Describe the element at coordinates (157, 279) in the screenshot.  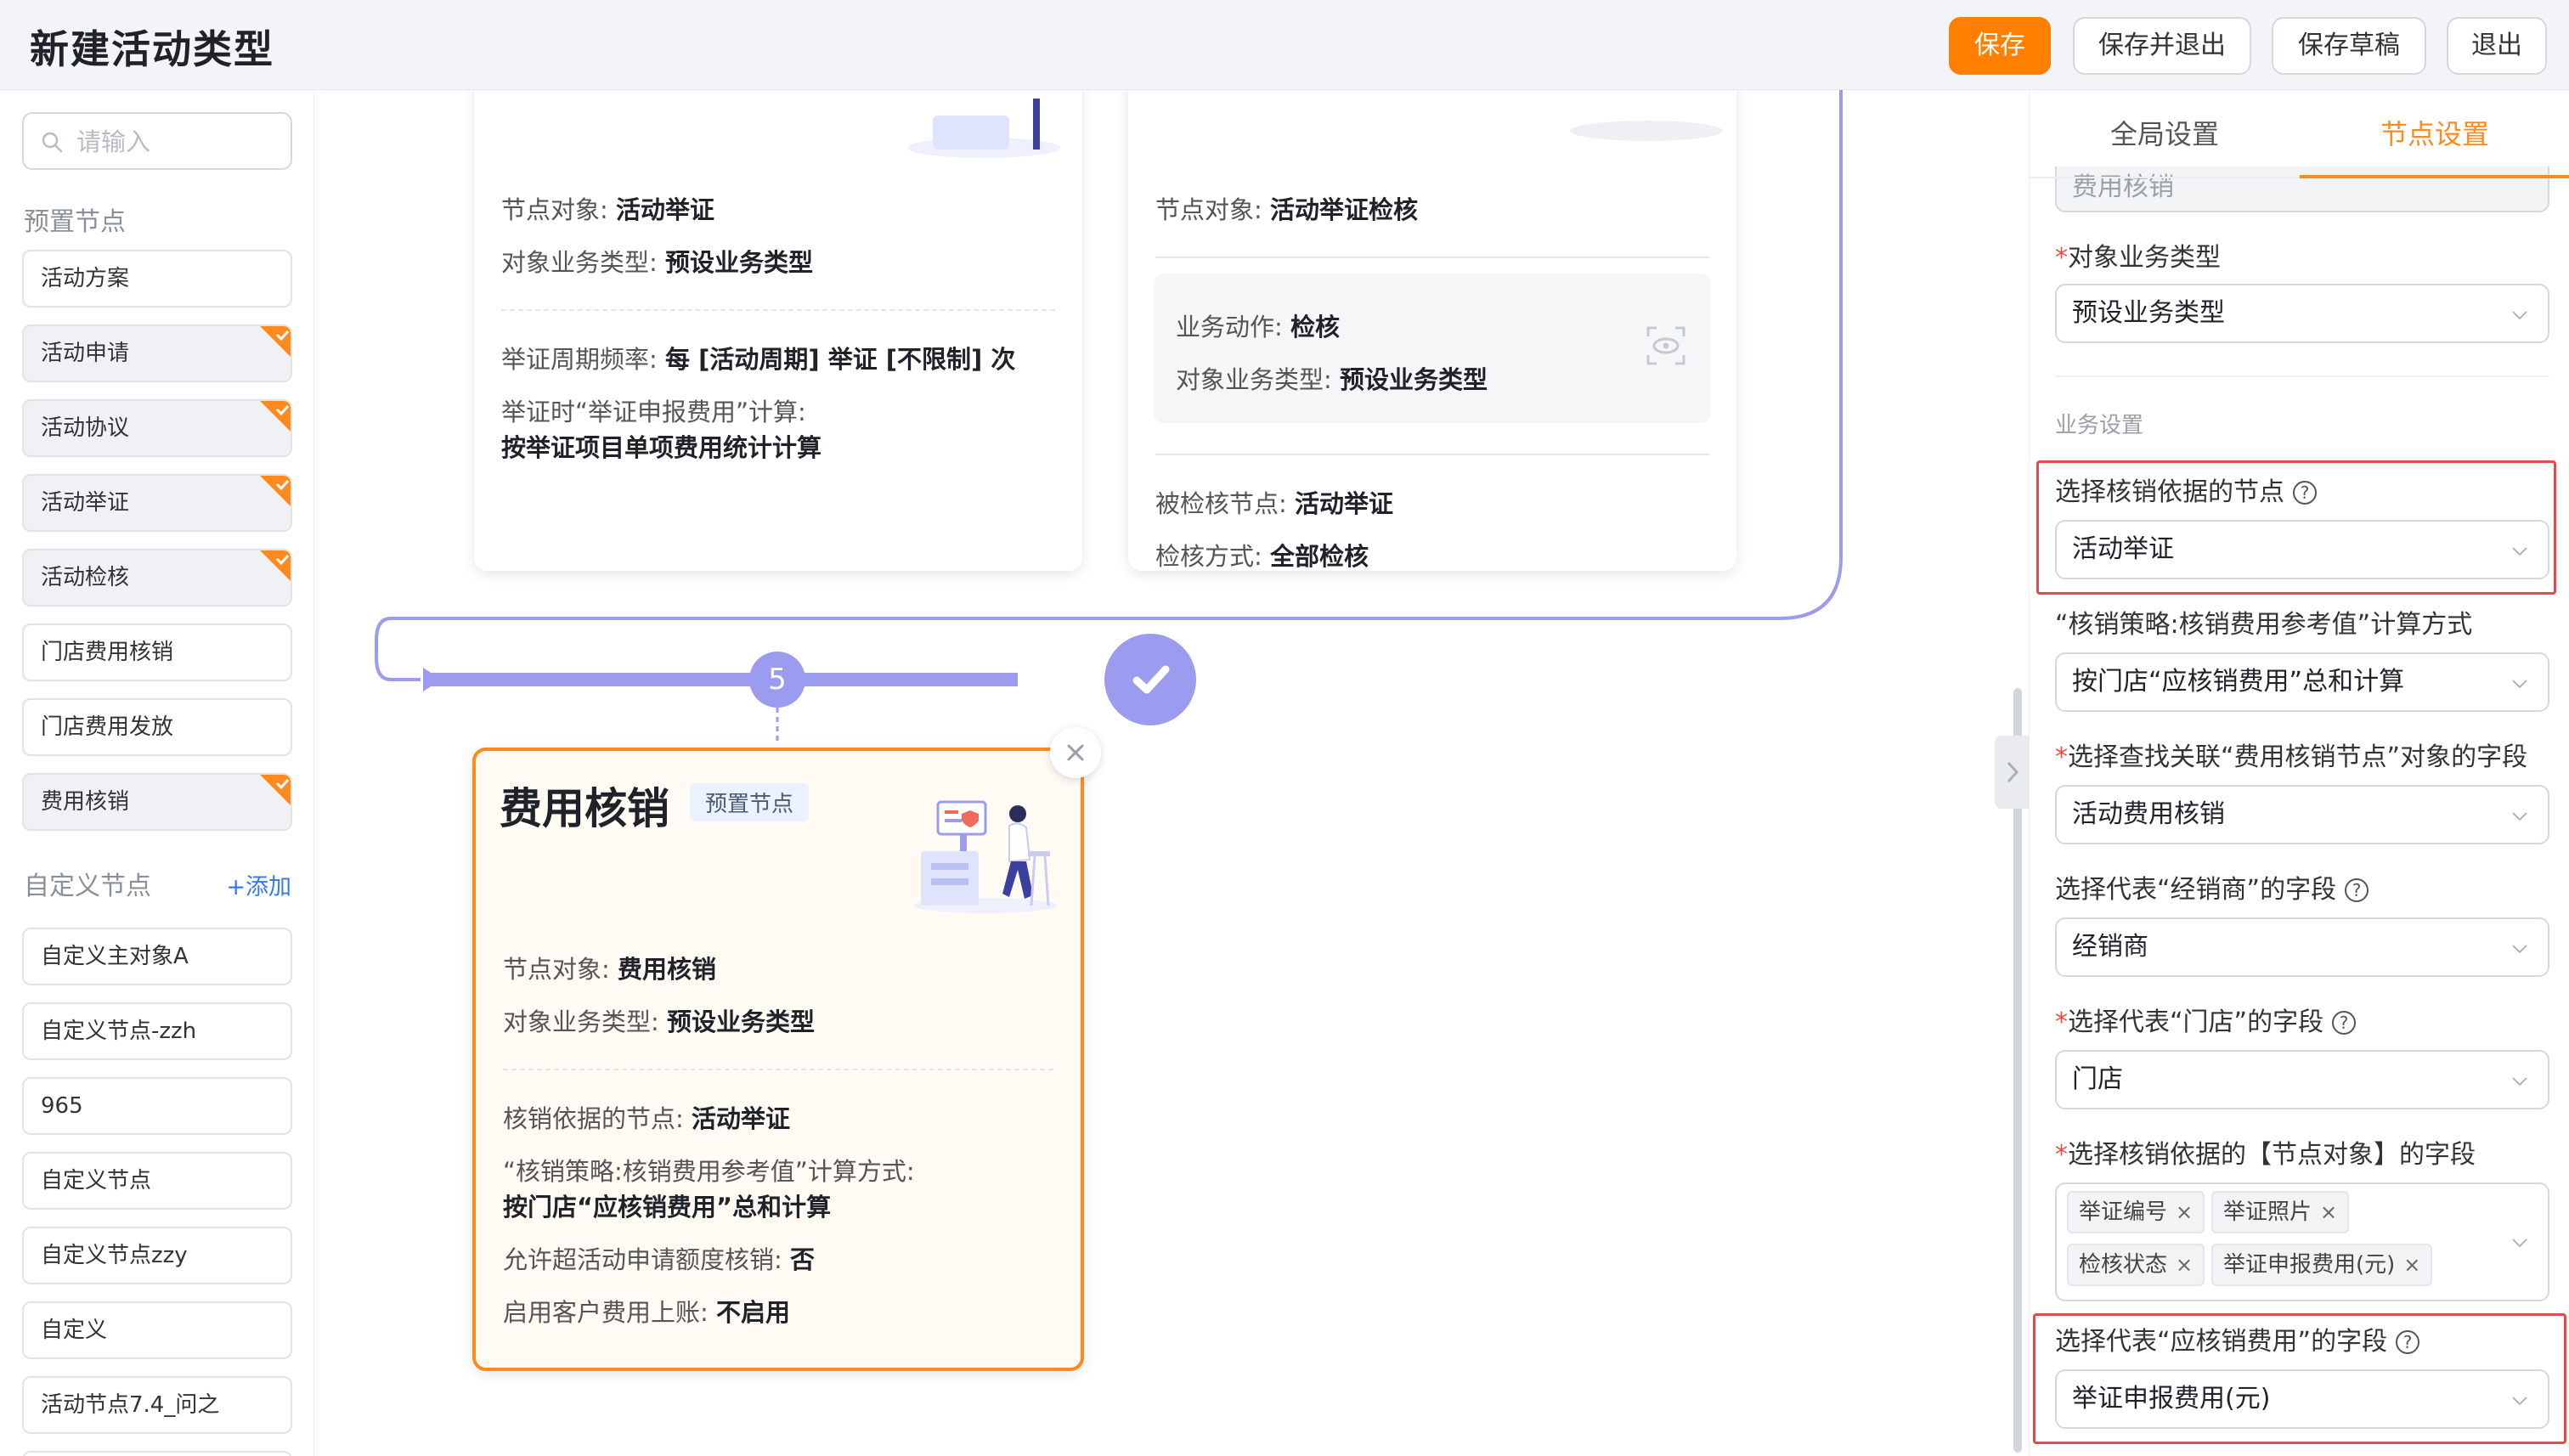
I see `preset-node-item: 活动方案` at that location.